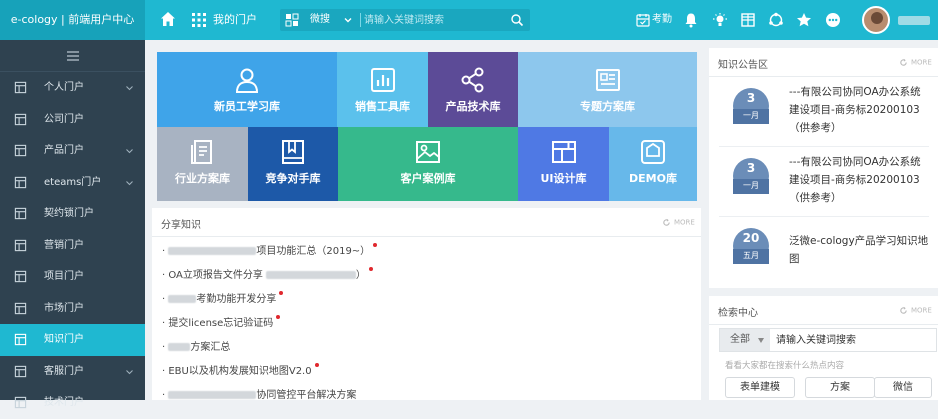 Image resolution: width=938 pixels, height=419 pixels. Describe the element at coordinates (64, 87) in the screenshot. I see `sidebar-item-label: 个人门户` at that location.